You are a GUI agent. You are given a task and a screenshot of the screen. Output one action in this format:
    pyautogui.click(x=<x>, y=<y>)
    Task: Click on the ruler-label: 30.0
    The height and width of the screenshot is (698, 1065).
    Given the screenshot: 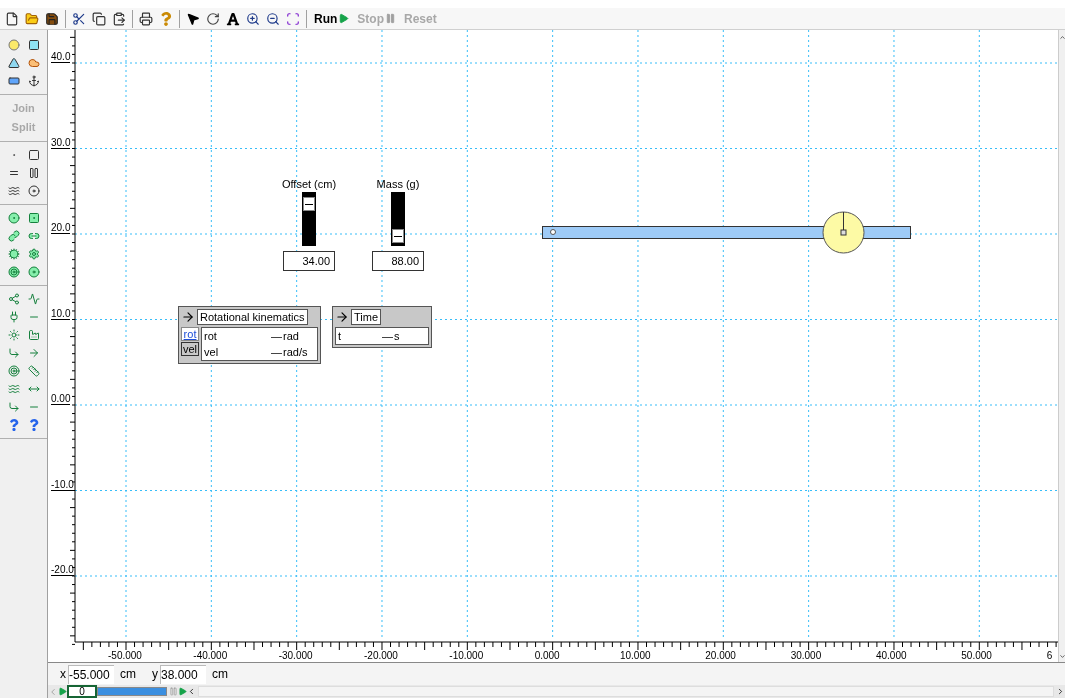 What is the action you would take?
    pyautogui.click(x=61, y=143)
    